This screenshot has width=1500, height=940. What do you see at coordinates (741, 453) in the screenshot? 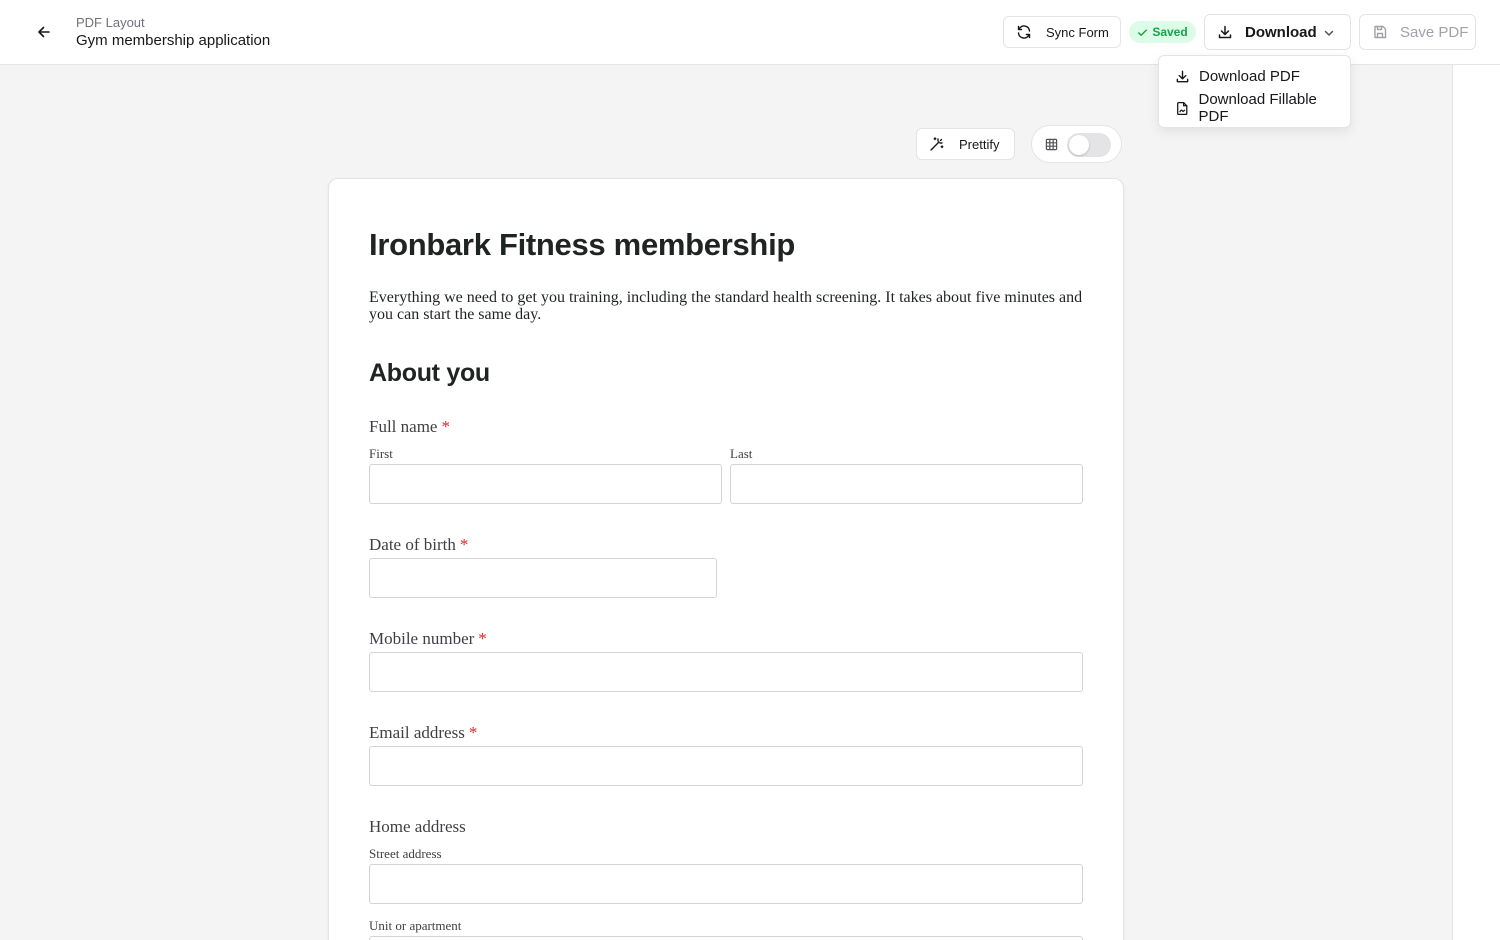
I see `last-name-sublabel: Last` at bounding box center [741, 453].